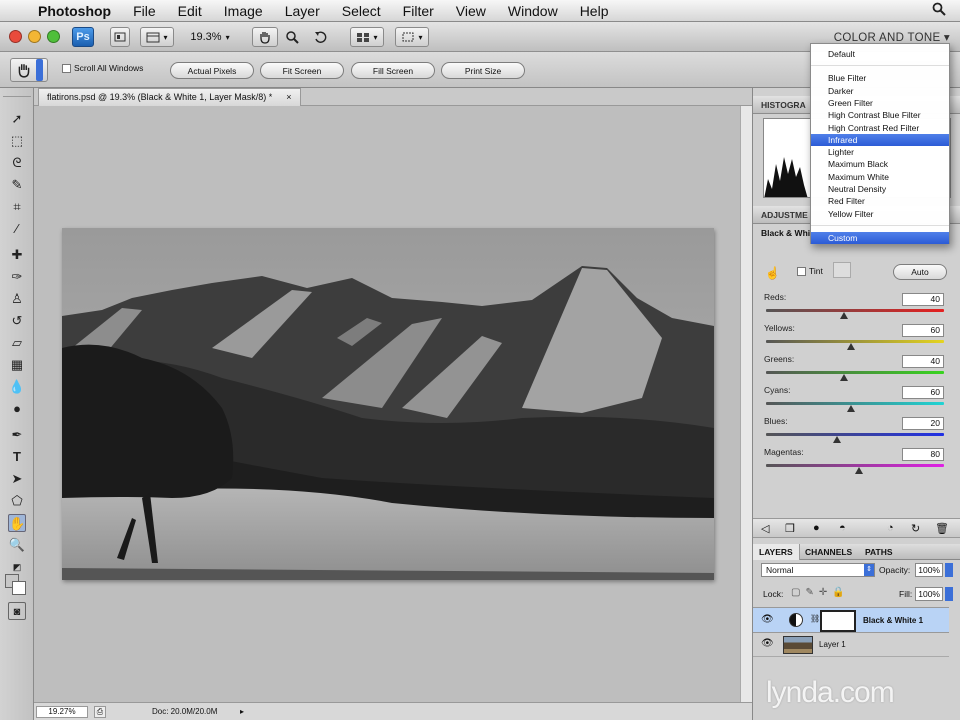  I want to click on zoom-tool-icon, so click(292, 37).